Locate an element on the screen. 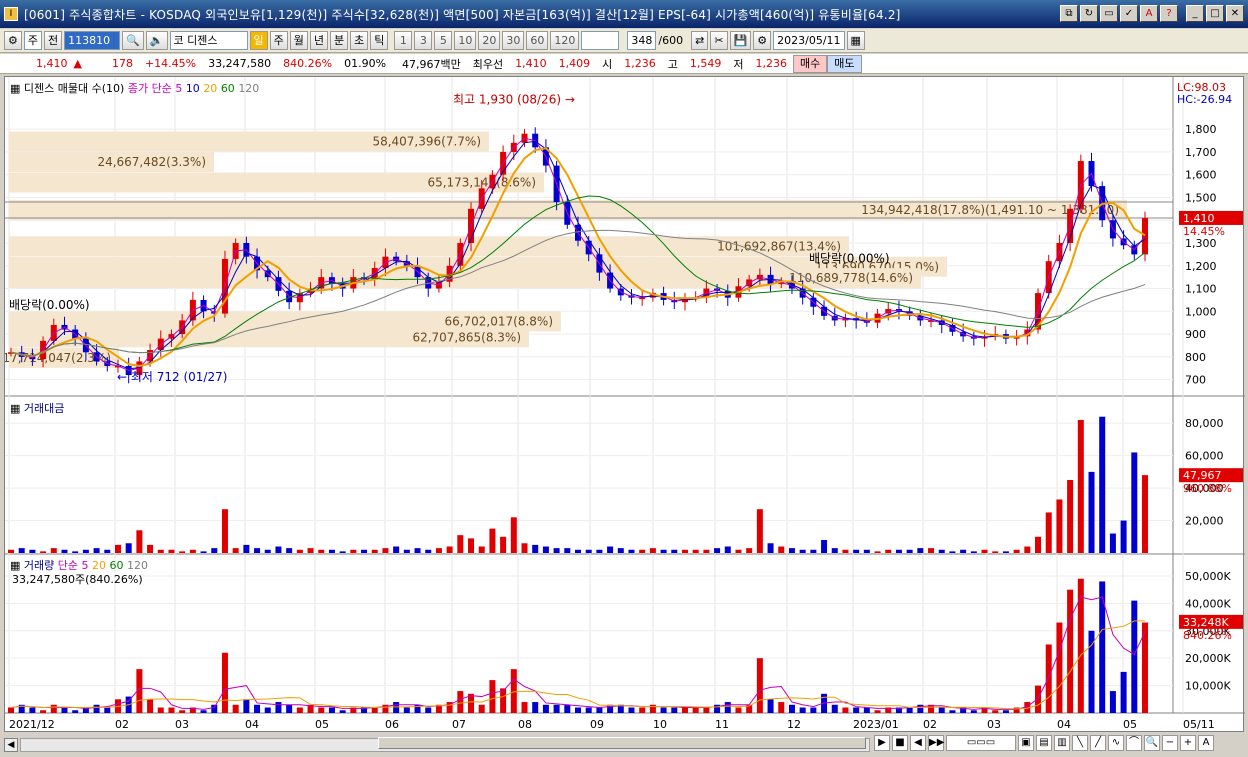  check-icon: ✓ is located at coordinates (1129, 13).